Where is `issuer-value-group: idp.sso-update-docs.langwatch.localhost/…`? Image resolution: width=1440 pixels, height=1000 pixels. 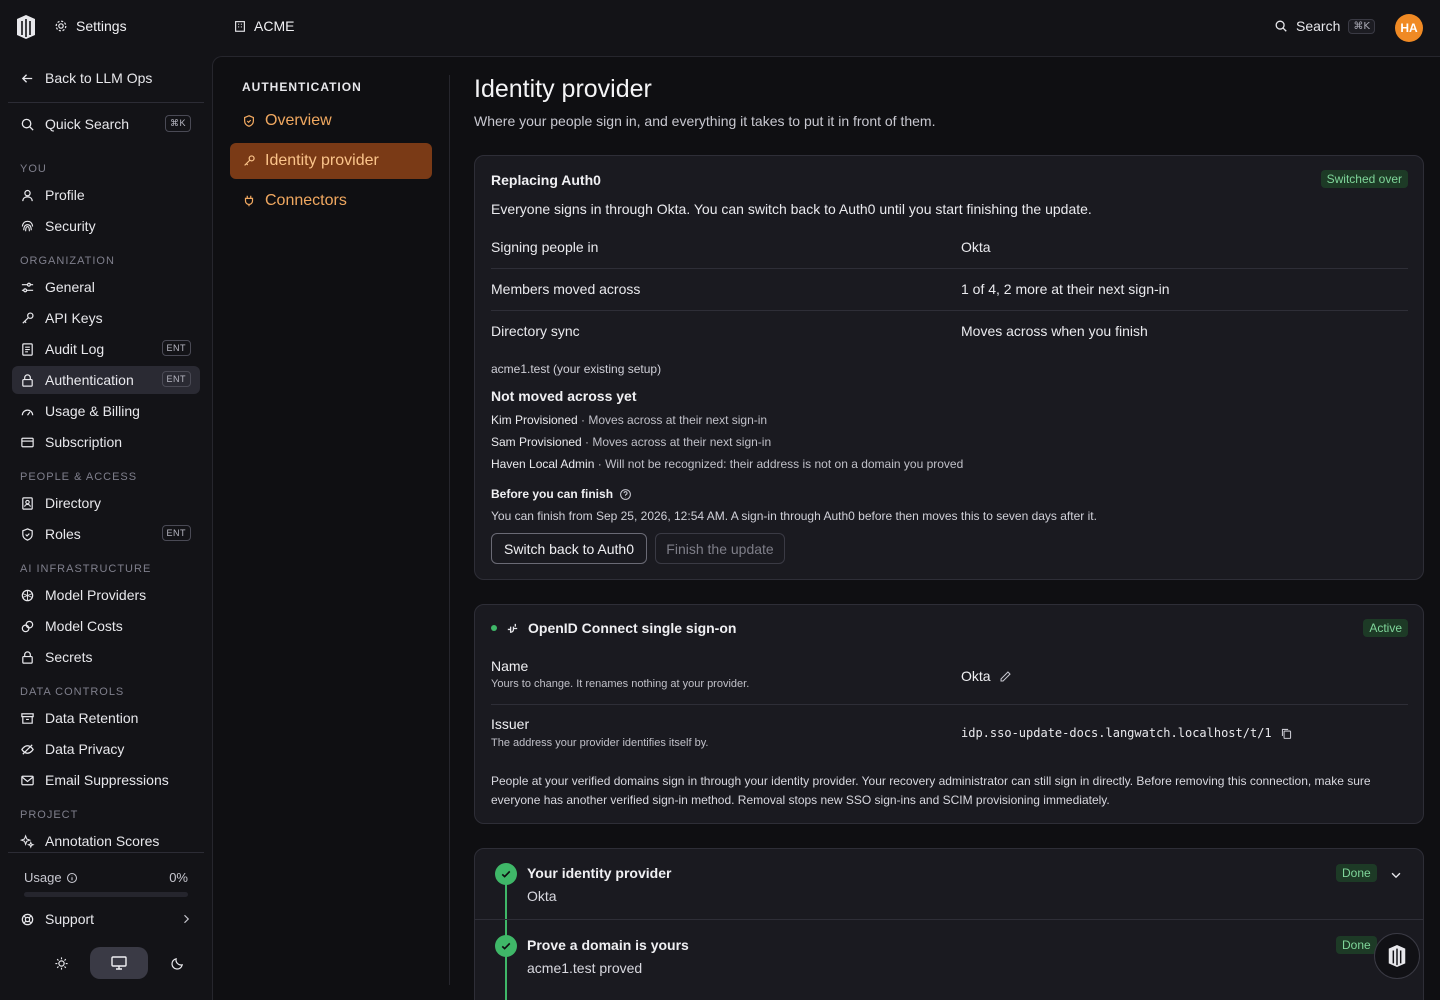 issuer-value-group: idp.sso-update-docs.langwatch.localhost/… is located at coordinates (1127, 733).